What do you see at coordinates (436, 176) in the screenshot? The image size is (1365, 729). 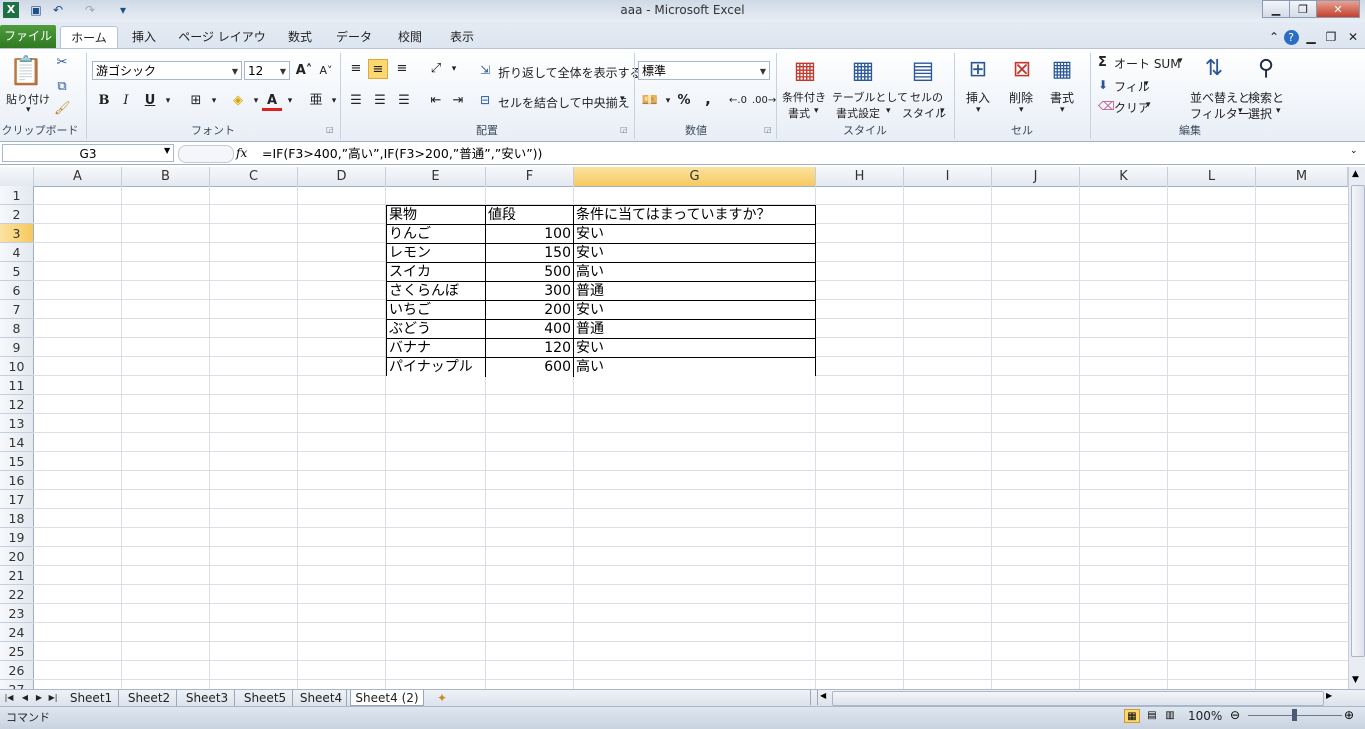 I see `column-header-e: E` at bounding box center [436, 176].